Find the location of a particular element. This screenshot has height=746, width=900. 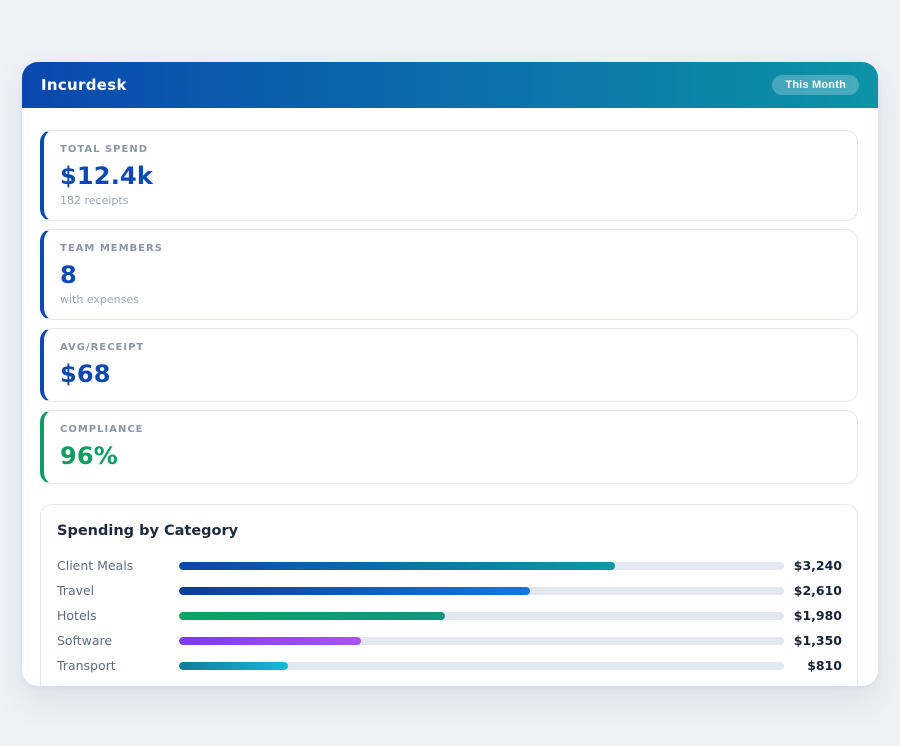

category-value: $810 is located at coordinates (824, 665).